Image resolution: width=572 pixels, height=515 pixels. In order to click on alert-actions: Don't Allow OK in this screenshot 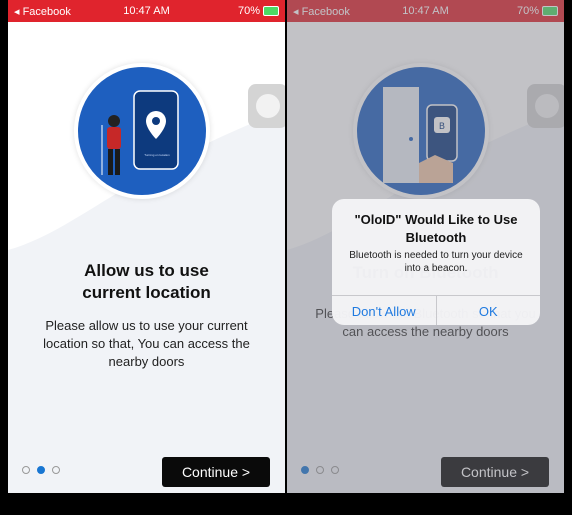, I will do `click(436, 310)`.